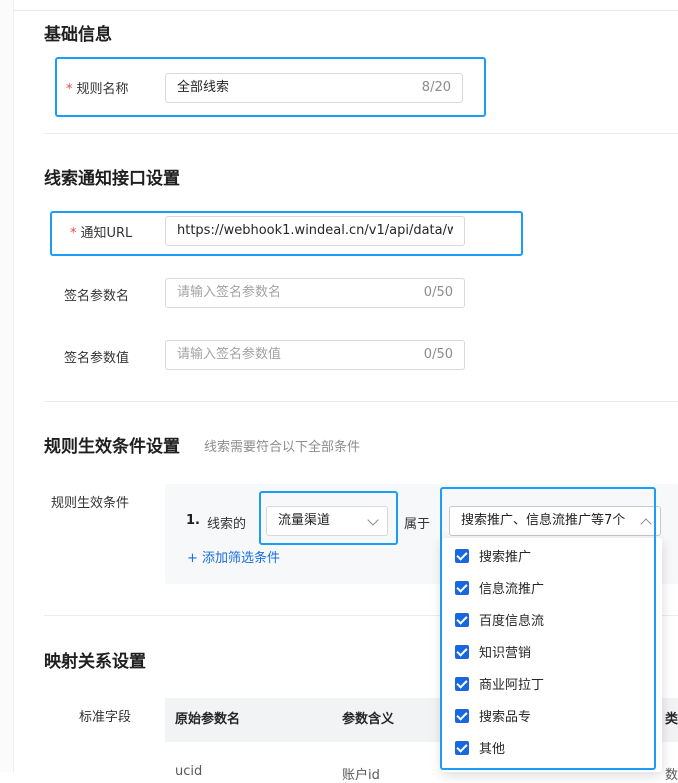 The image size is (678, 783). What do you see at coordinates (193, 520) in the screenshot?
I see `condition-index: 1.` at bounding box center [193, 520].